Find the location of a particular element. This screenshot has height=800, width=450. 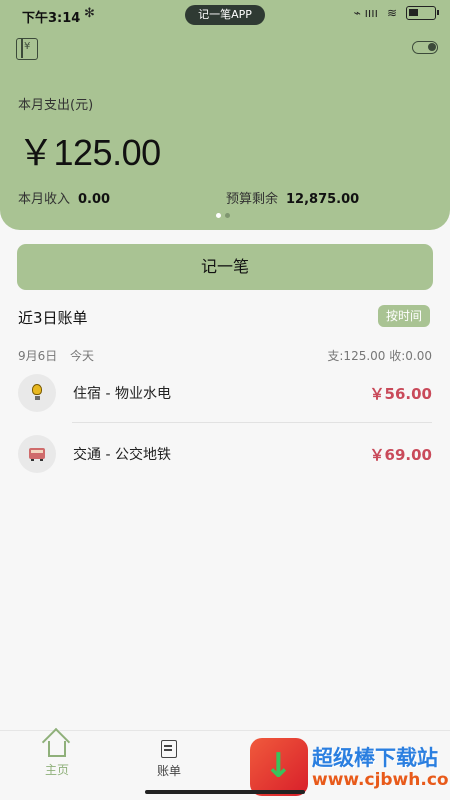

toggle-icon is located at coordinates (425, 47).